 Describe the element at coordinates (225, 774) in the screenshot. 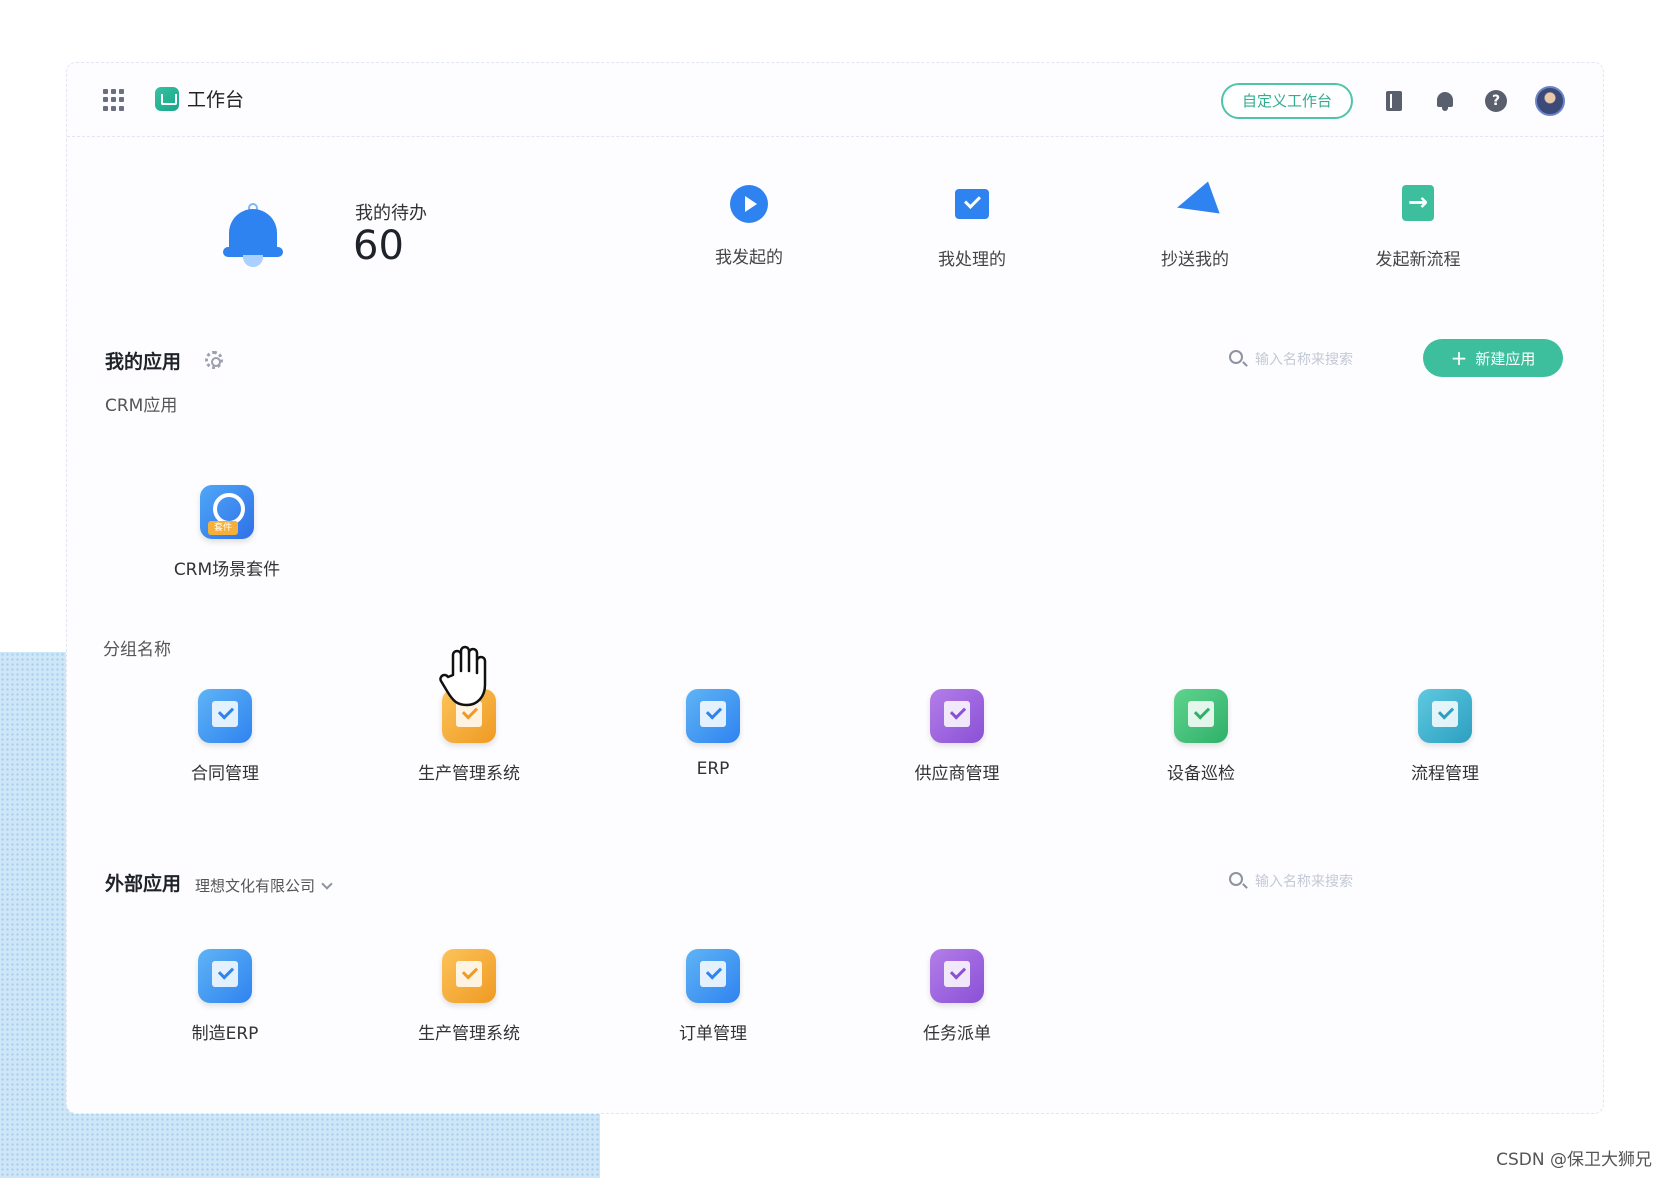

I see `app-name: 合同管理` at that location.